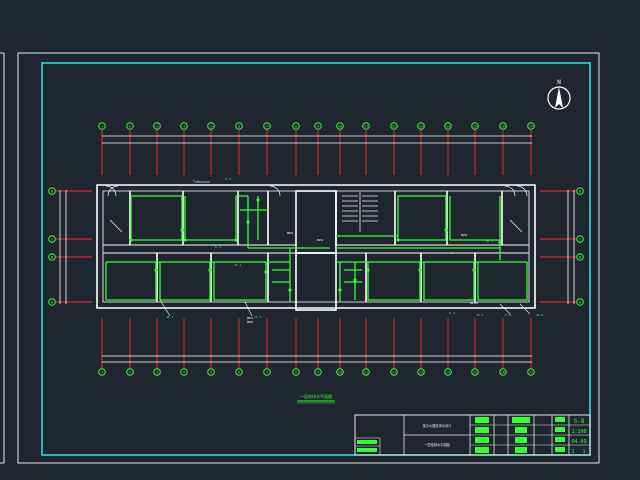 The image size is (640, 480). I want to click on north-label: N, so click(559, 82).